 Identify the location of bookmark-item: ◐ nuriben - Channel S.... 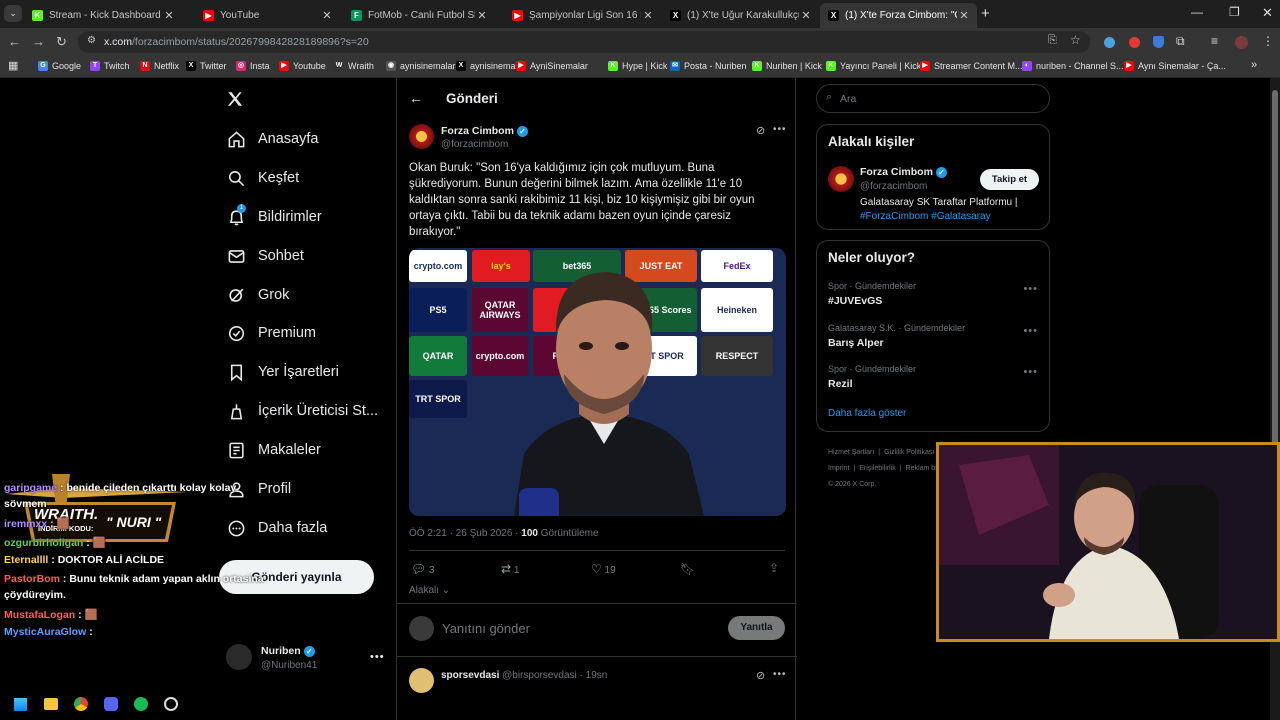
(1073, 66).